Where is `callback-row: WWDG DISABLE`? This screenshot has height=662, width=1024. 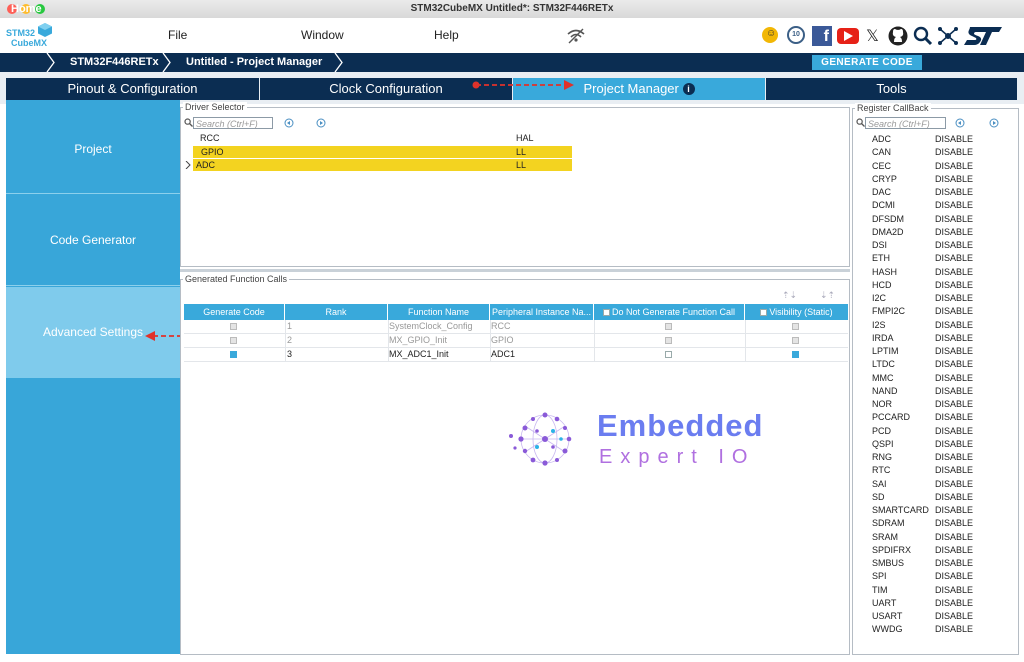 callback-row: WWDG DISABLE is located at coordinates (934, 629).